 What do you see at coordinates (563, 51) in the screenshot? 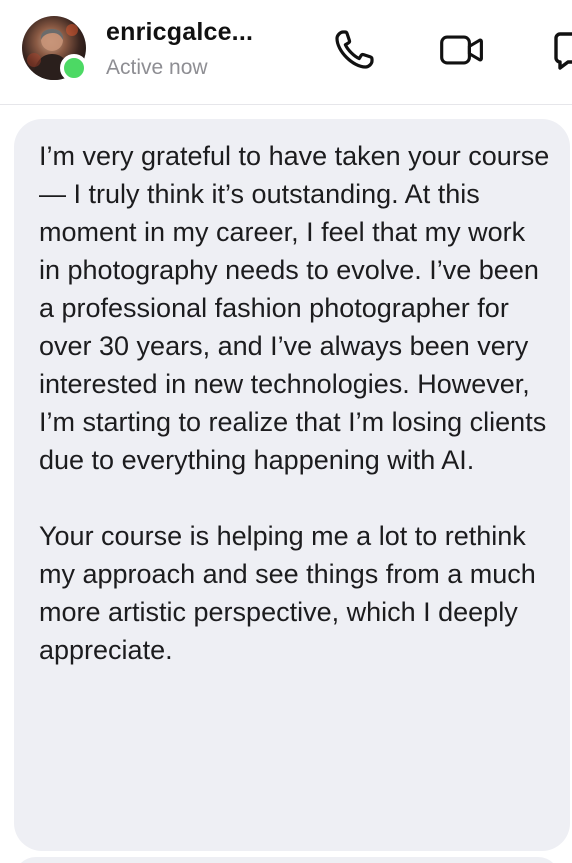
I see `info-icon` at bounding box center [563, 51].